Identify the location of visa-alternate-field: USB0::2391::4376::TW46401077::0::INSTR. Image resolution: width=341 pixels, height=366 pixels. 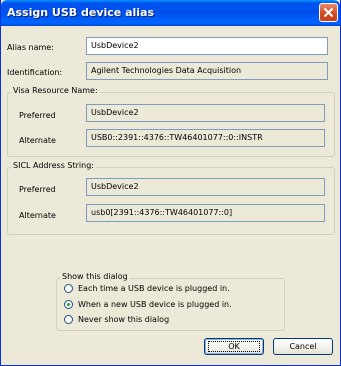
(205, 138).